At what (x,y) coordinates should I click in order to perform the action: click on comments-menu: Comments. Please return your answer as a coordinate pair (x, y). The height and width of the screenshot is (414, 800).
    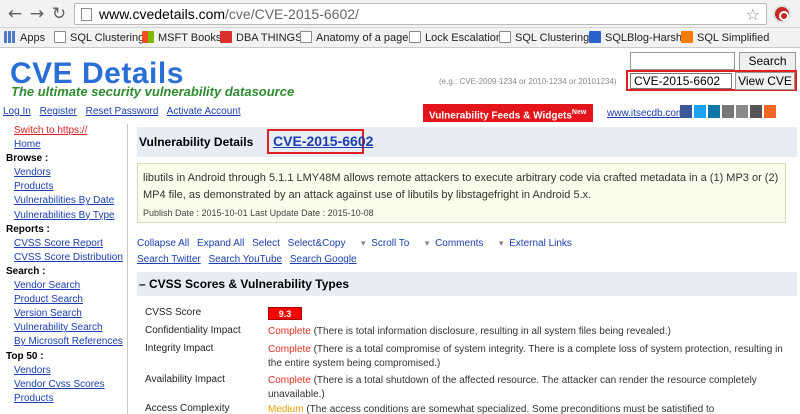
    Looking at the image, I should click on (459, 243).